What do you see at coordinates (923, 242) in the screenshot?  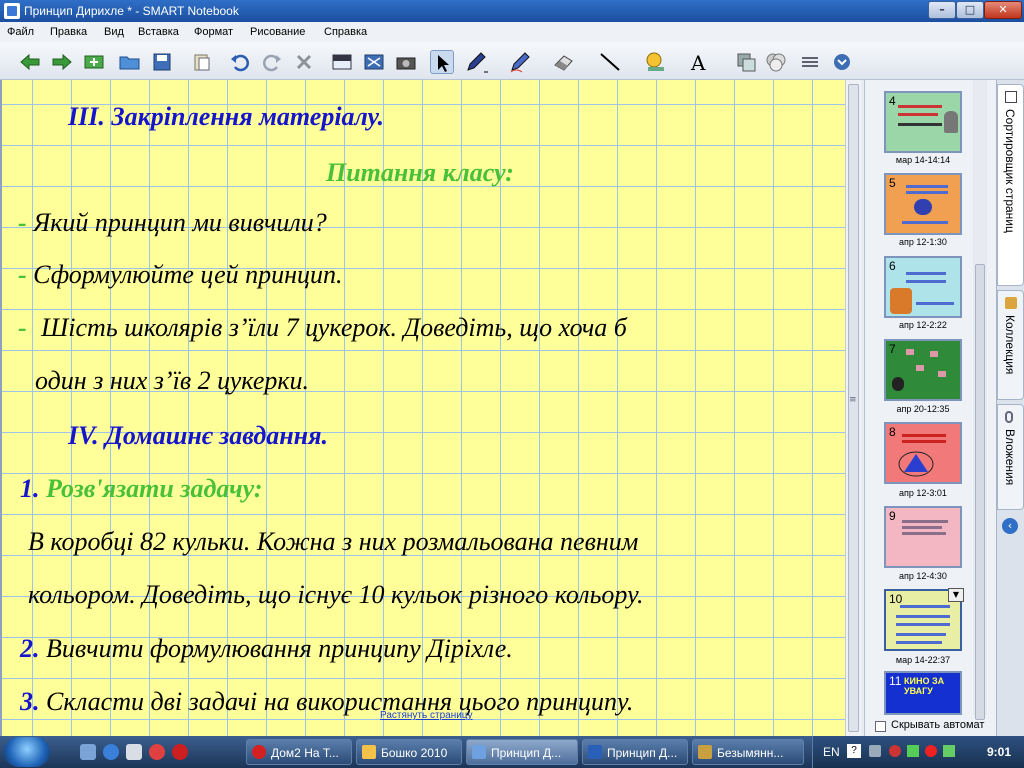 I see `page-timestamp: апр 12-1:30` at bounding box center [923, 242].